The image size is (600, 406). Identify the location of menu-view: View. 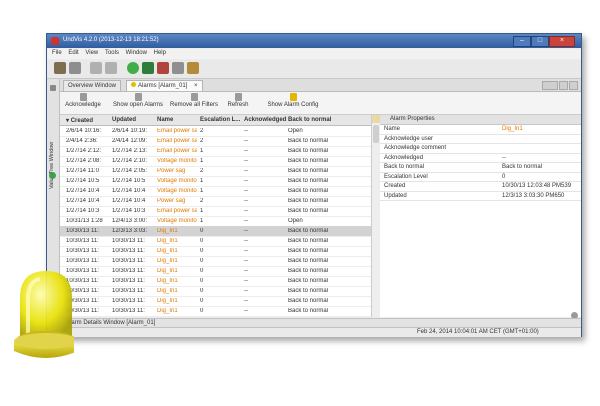
(91, 53).